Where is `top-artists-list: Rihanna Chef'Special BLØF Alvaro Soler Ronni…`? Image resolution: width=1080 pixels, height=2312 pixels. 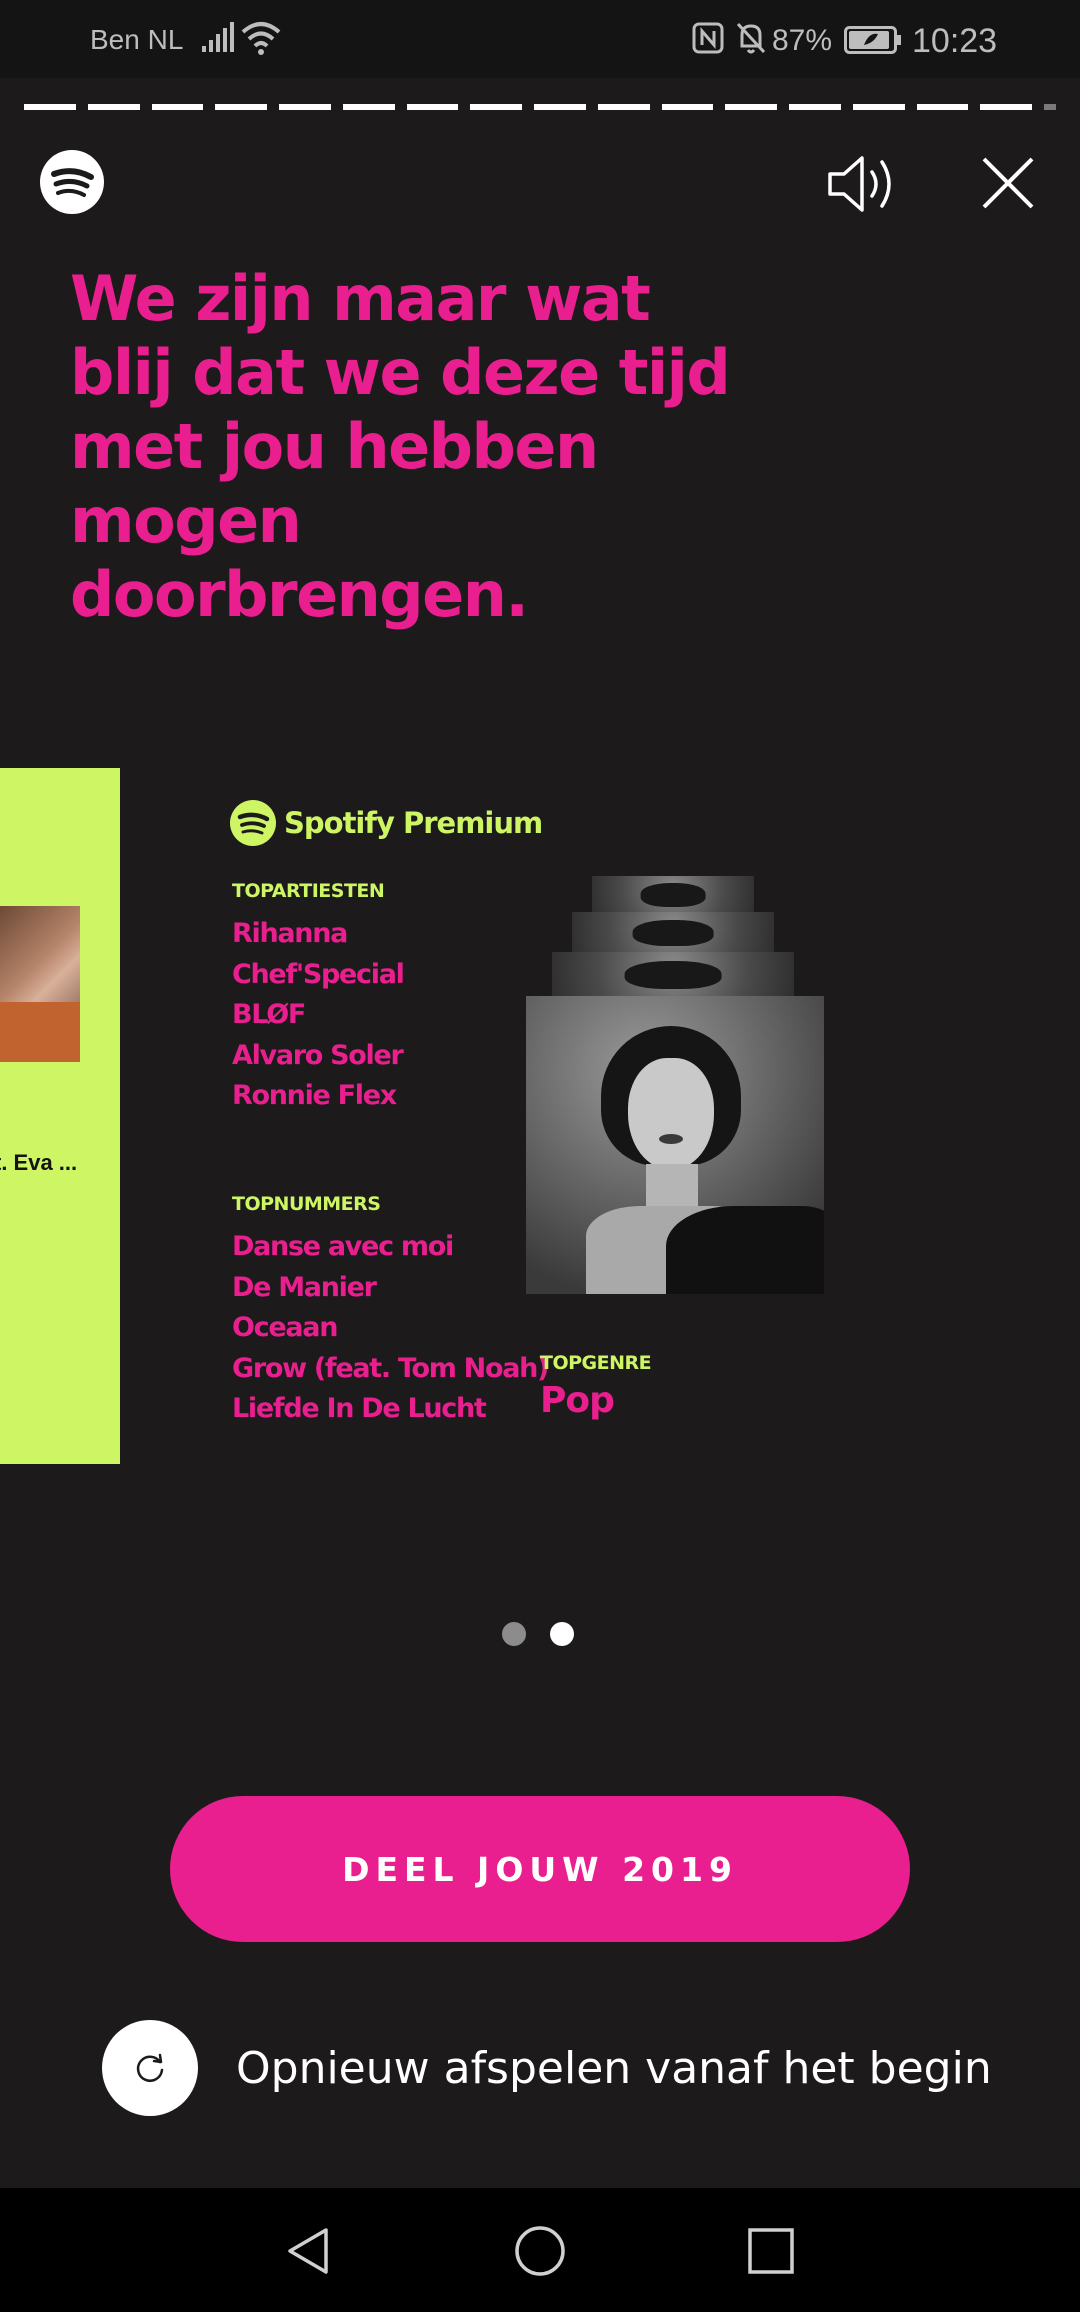
top-artists-list: Rihanna Chef'Special BLØF Alvaro Soler Ronni… is located at coordinates (318, 1015).